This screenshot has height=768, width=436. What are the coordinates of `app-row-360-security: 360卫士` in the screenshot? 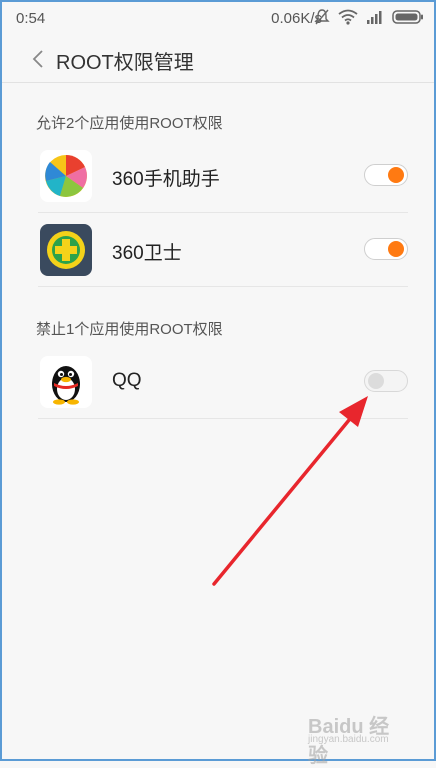 It's located at (223, 250).